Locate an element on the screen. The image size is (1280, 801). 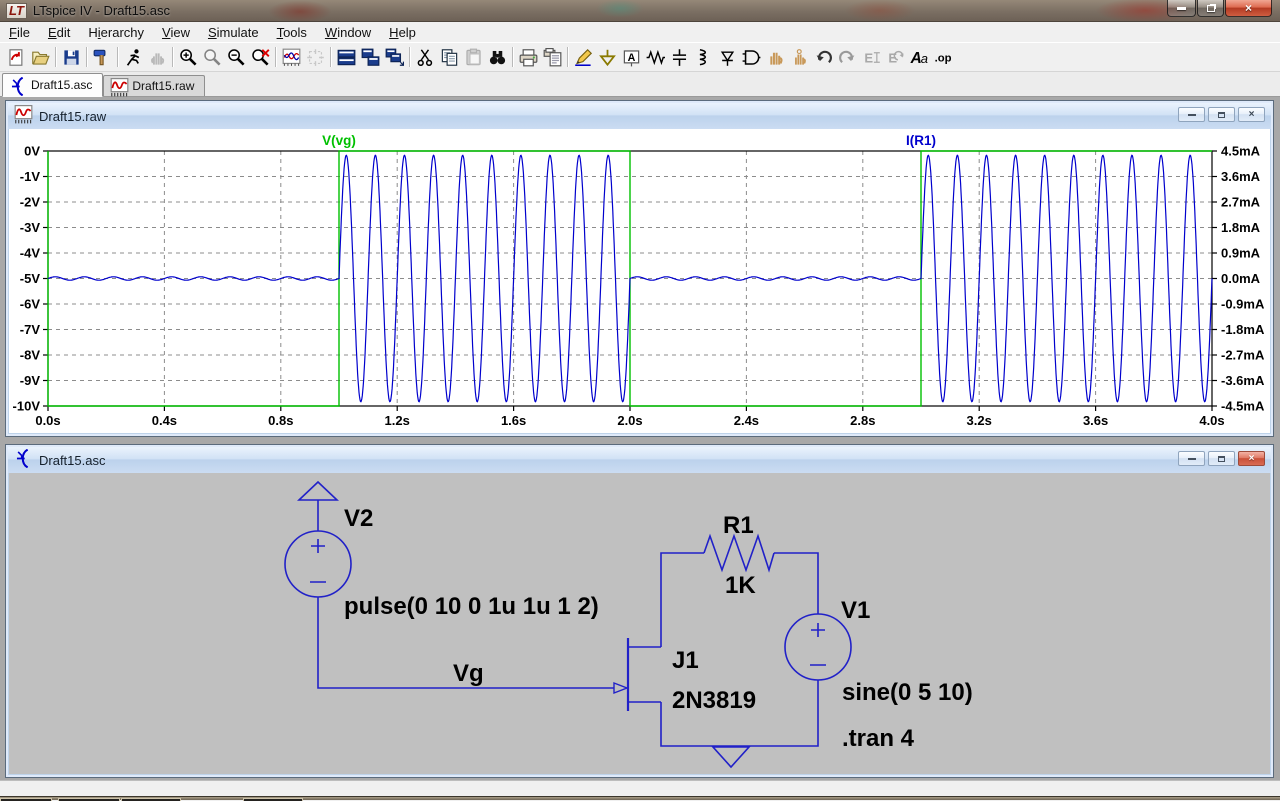
place-ground-icon is located at coordinates (607, 57).